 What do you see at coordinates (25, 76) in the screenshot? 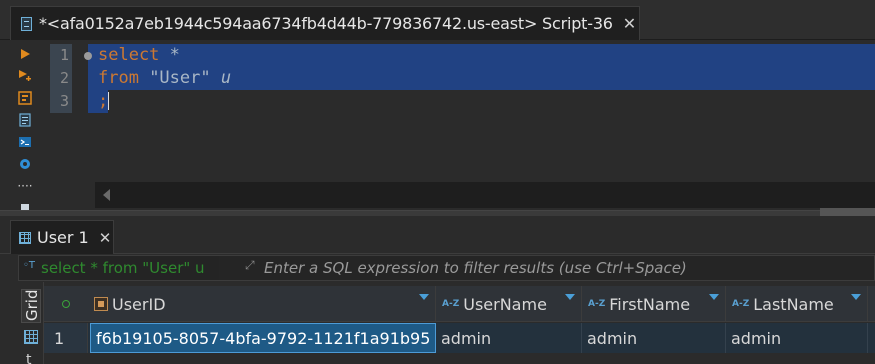
I see `execute-script-icon` at bounding box center [25, 76].